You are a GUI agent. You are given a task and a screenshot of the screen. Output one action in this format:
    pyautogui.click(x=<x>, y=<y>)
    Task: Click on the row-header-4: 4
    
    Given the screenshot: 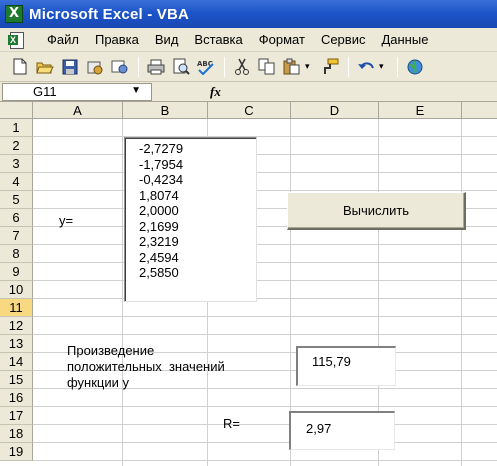 What is the action you would take?
    pyautogui.click(x=16, y=182)
    